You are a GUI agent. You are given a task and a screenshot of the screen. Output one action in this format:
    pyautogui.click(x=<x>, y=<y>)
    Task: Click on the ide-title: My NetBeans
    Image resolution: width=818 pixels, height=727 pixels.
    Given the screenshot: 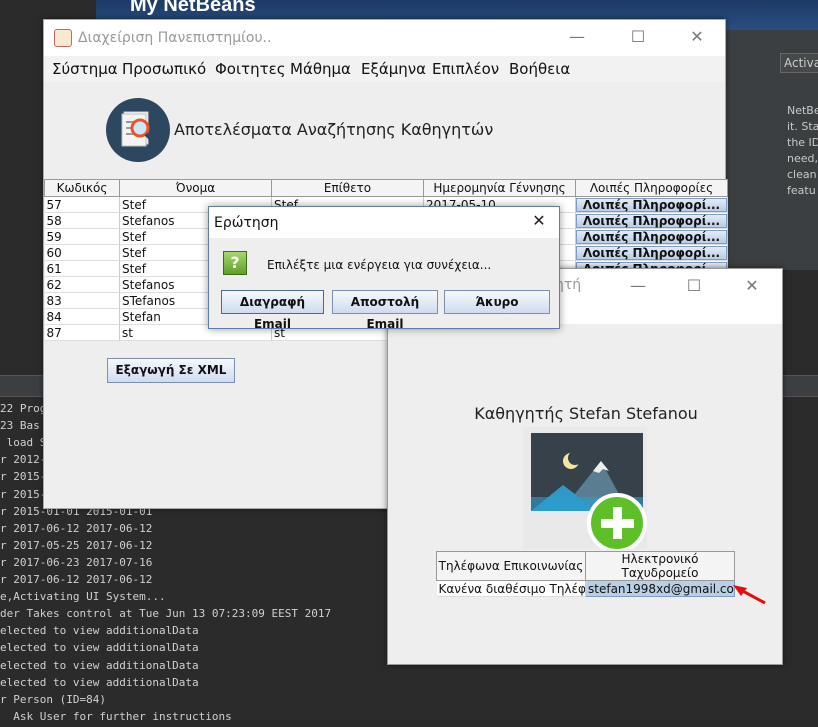 What is the action you would take?
    pyautogui.click(x=193, y=8)
    